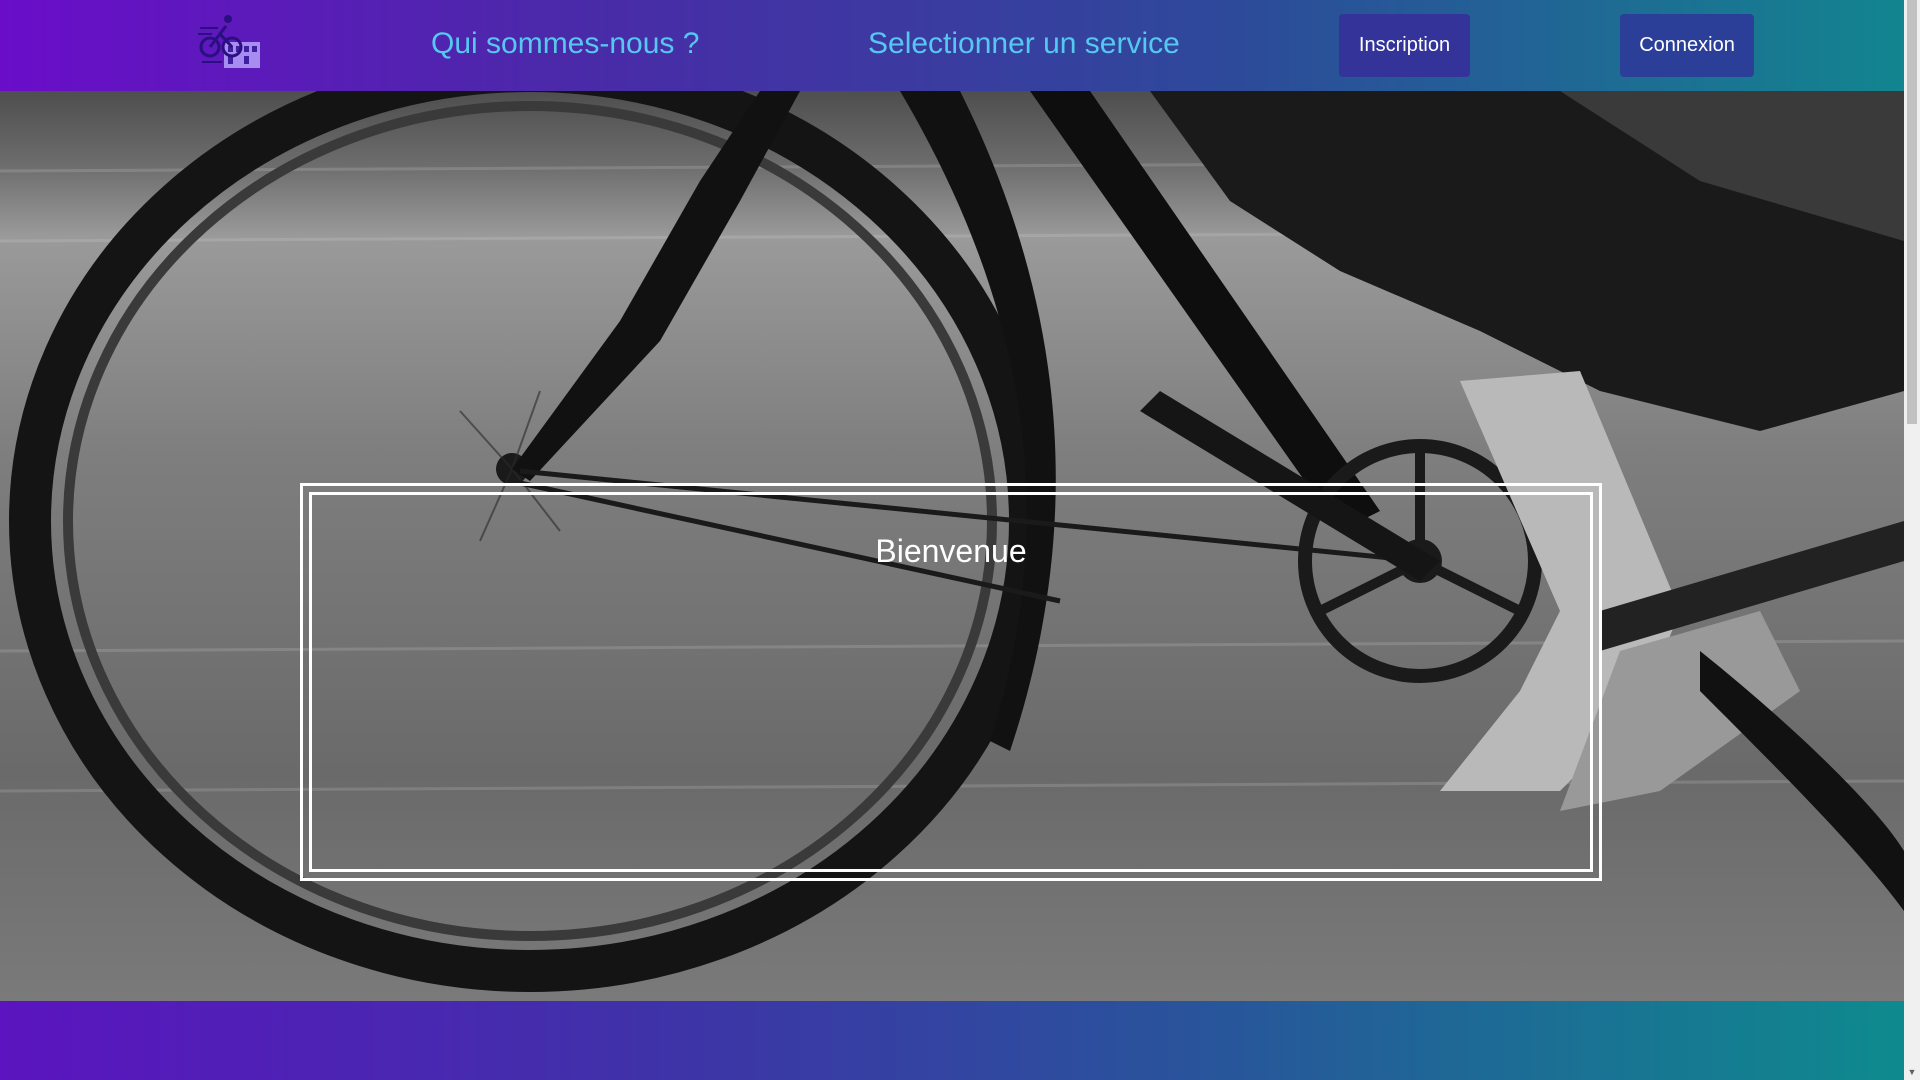 Image resolution: width=1920 pixels, height=1080 pixels. Describe the element at coordinates (1404, 45) in the screenshot. I see `register-button: Inscription` at that location.